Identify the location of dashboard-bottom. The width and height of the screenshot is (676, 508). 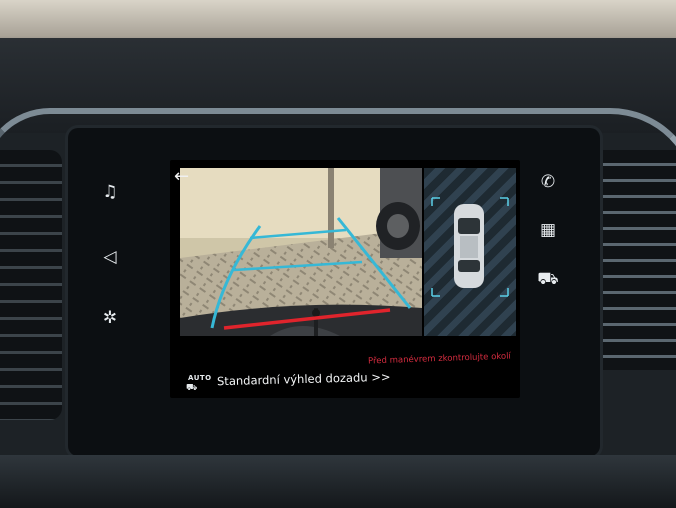
(338, 481).